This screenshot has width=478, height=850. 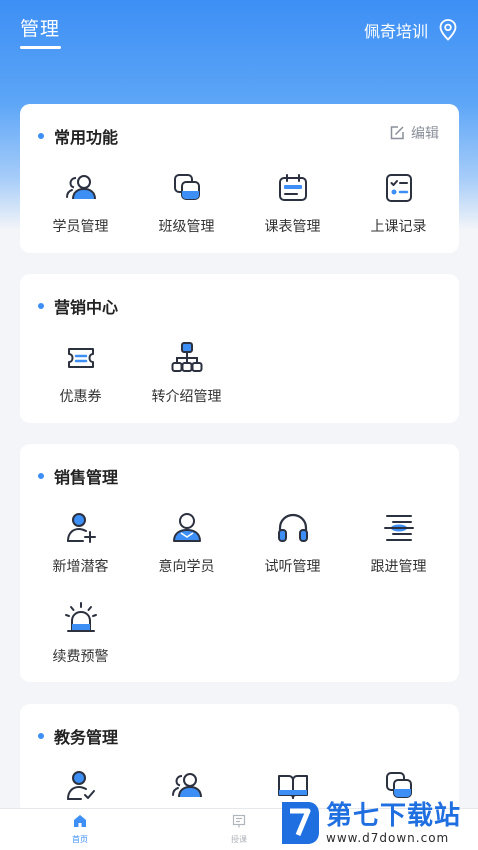 What do you see at coordinates (80, 227) in the screenshot?
I see `students-label: 学员管理` at bounding box center [80, 227].